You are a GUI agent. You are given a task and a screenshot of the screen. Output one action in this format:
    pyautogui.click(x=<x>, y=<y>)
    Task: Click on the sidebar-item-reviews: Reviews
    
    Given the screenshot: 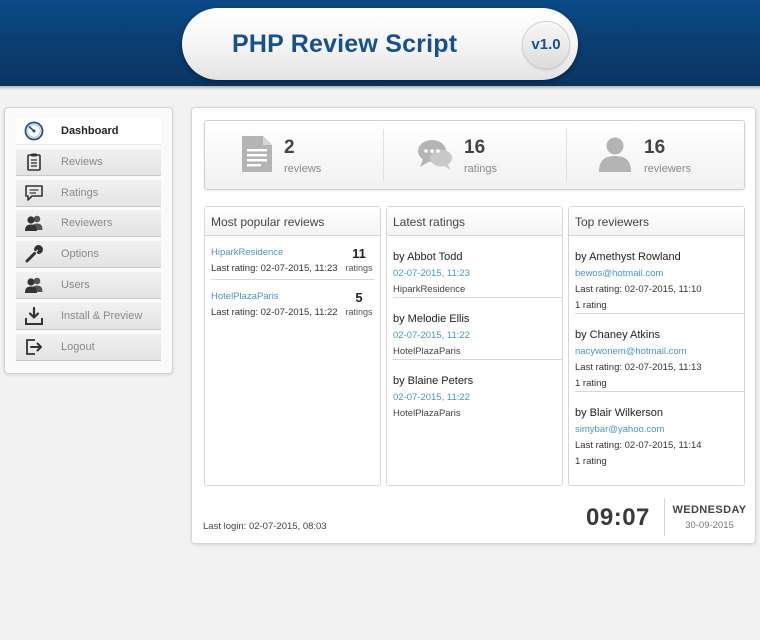 What is the action you would take?
    pyautogui.click(x=88, y=162)
    